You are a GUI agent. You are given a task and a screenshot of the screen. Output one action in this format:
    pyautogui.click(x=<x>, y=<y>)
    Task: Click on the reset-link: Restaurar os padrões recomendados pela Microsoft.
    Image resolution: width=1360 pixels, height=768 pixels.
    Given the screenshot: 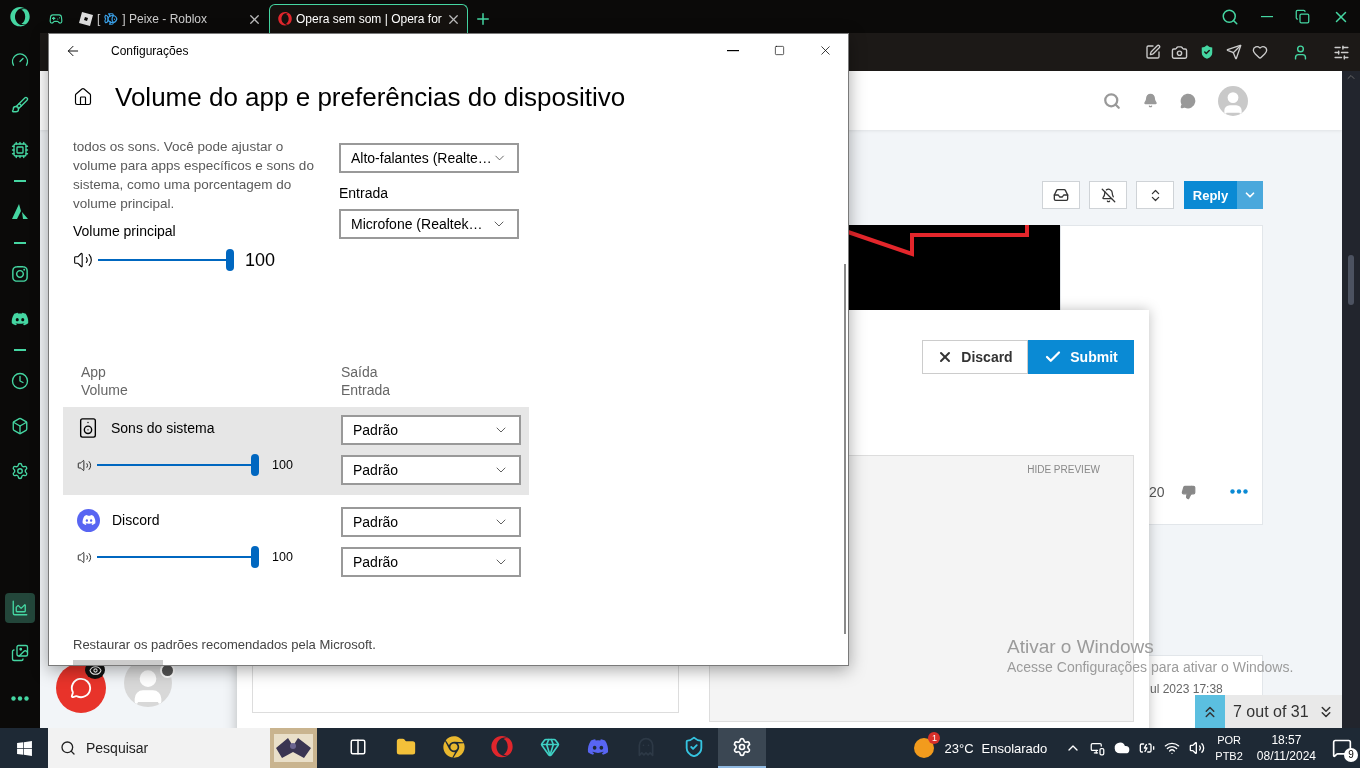 What is the action you would take?
    pyautogui.click(x=460, y=644)
    